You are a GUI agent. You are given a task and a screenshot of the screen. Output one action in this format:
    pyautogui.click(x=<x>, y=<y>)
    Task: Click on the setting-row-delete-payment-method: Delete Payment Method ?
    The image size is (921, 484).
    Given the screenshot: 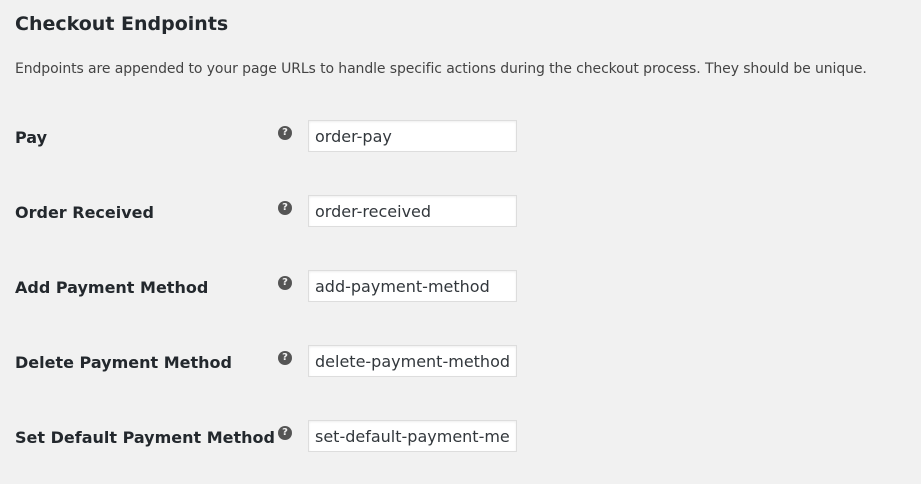 What is the action you would take?
    pyautogui.click(x=460, y=362)
    